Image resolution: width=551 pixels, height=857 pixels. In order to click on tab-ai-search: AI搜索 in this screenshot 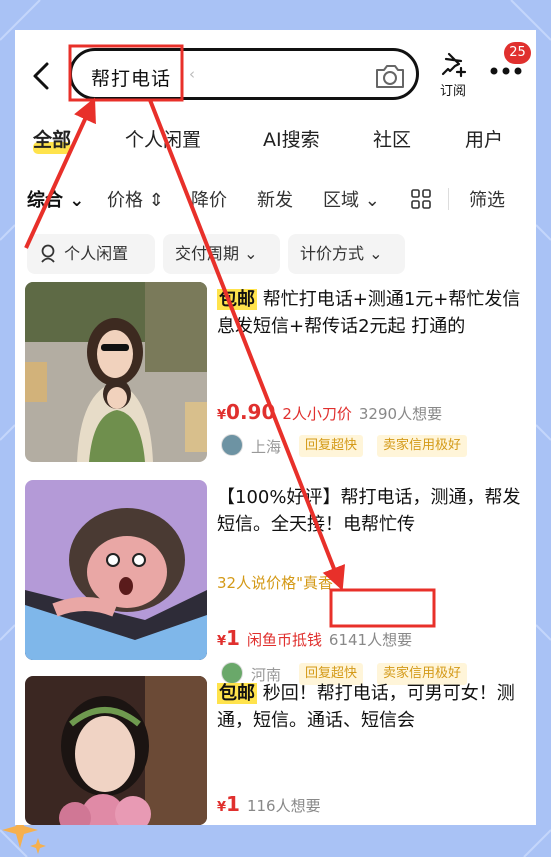, I will do `click(291, 138)`.